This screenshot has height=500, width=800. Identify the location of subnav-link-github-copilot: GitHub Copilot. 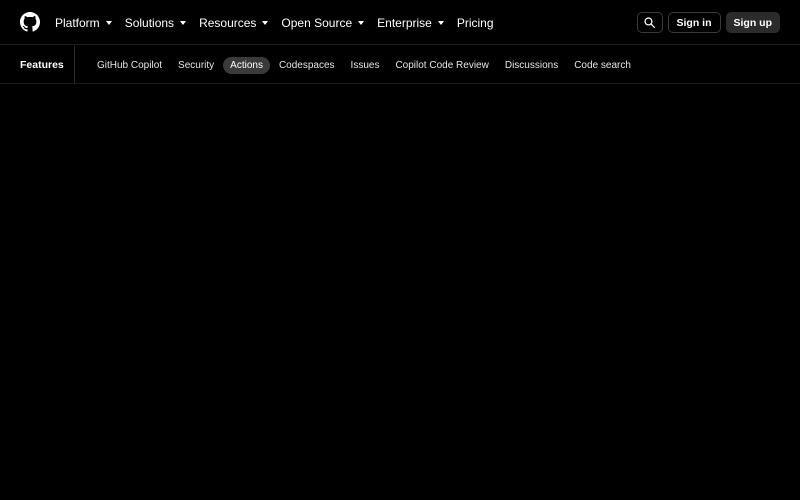
(129, 65).